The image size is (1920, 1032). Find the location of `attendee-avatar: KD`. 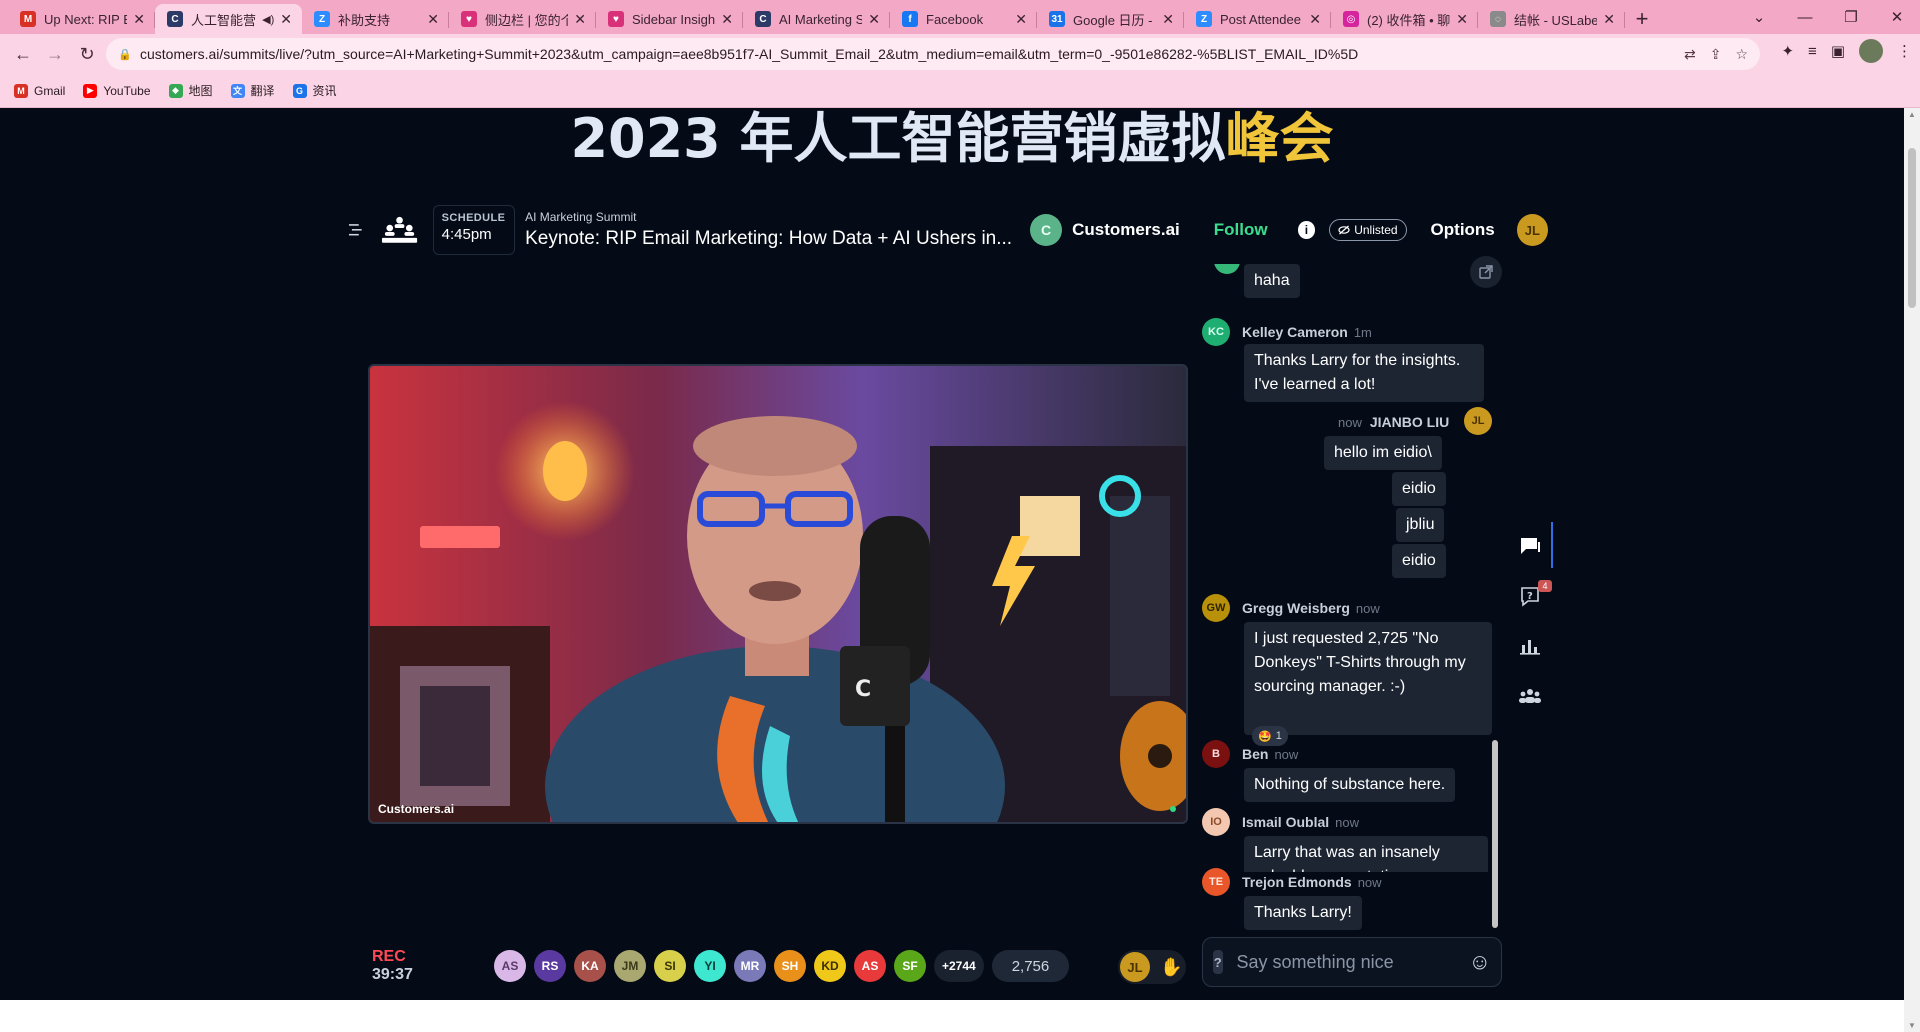

attendee-avatar: KD is located at coordinates (830, 966).